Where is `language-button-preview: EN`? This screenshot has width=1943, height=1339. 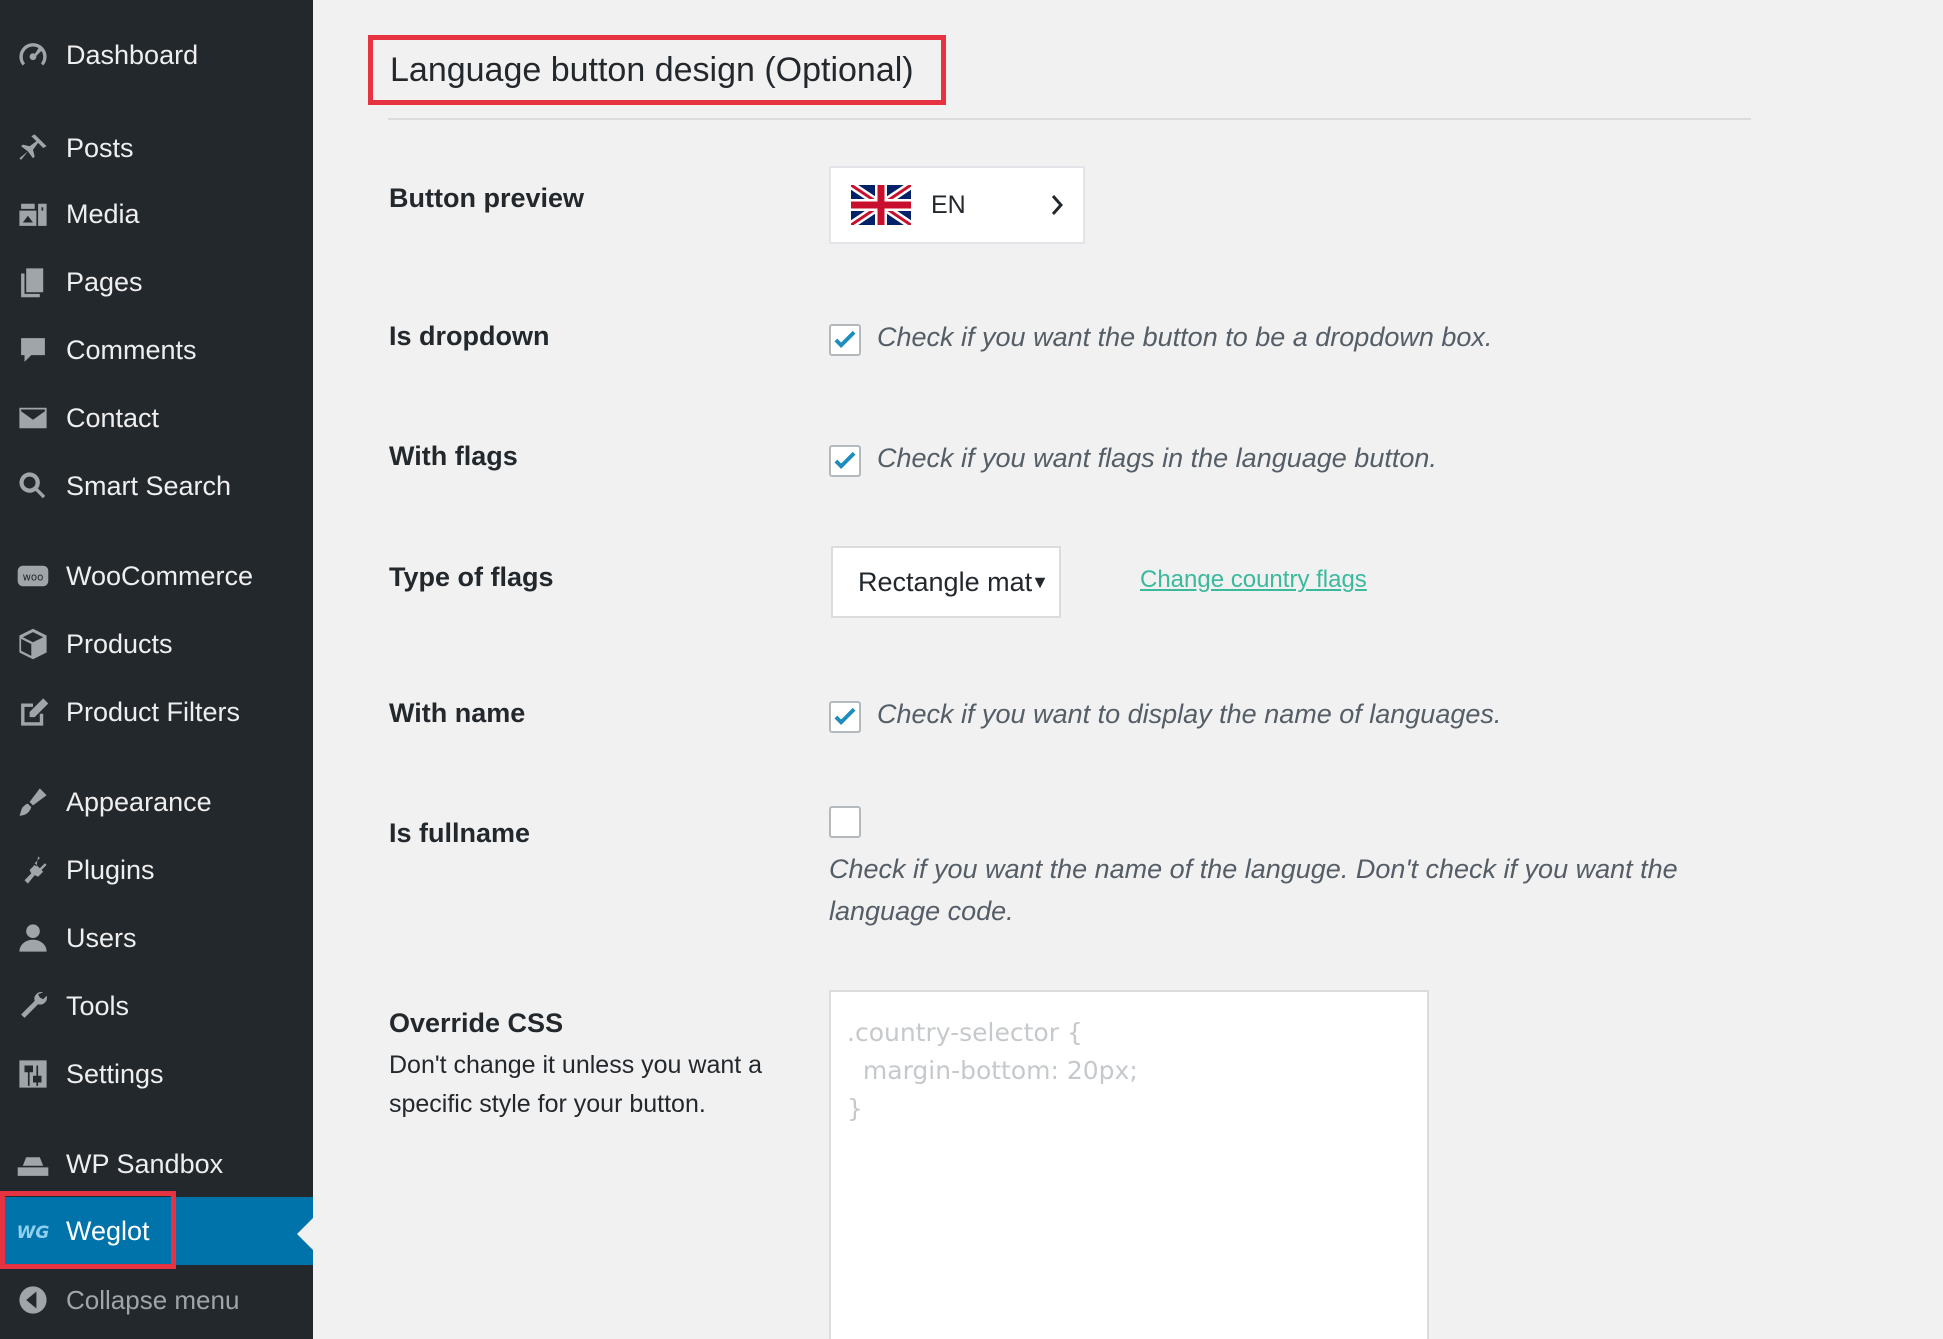
language-button-preview: EN is located at coordinates (957, 205).